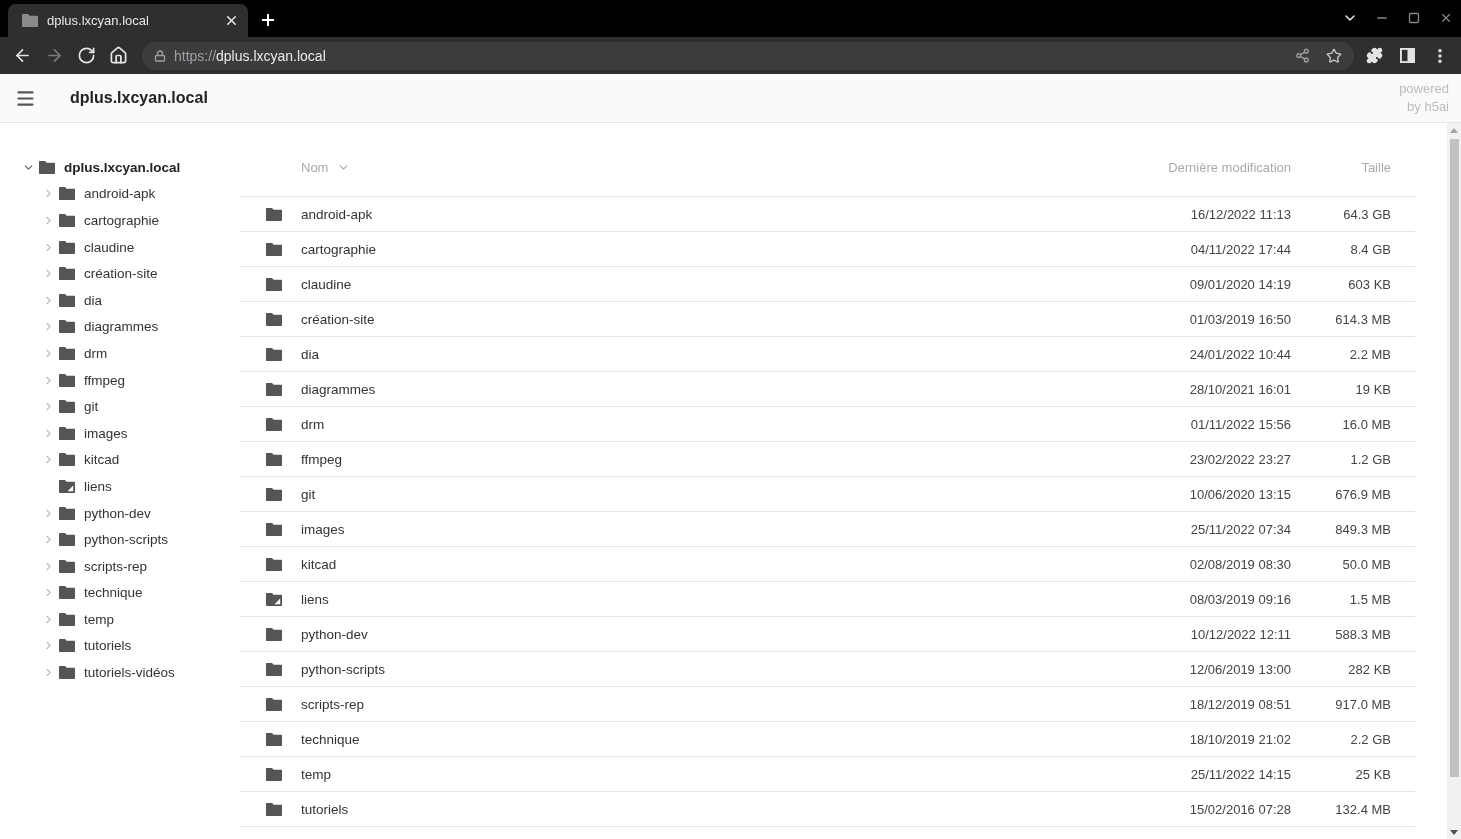 Image resolution: width=1461 pixels, height=839 pixels. I want to click on tree-item: liens, so click(98, 486).